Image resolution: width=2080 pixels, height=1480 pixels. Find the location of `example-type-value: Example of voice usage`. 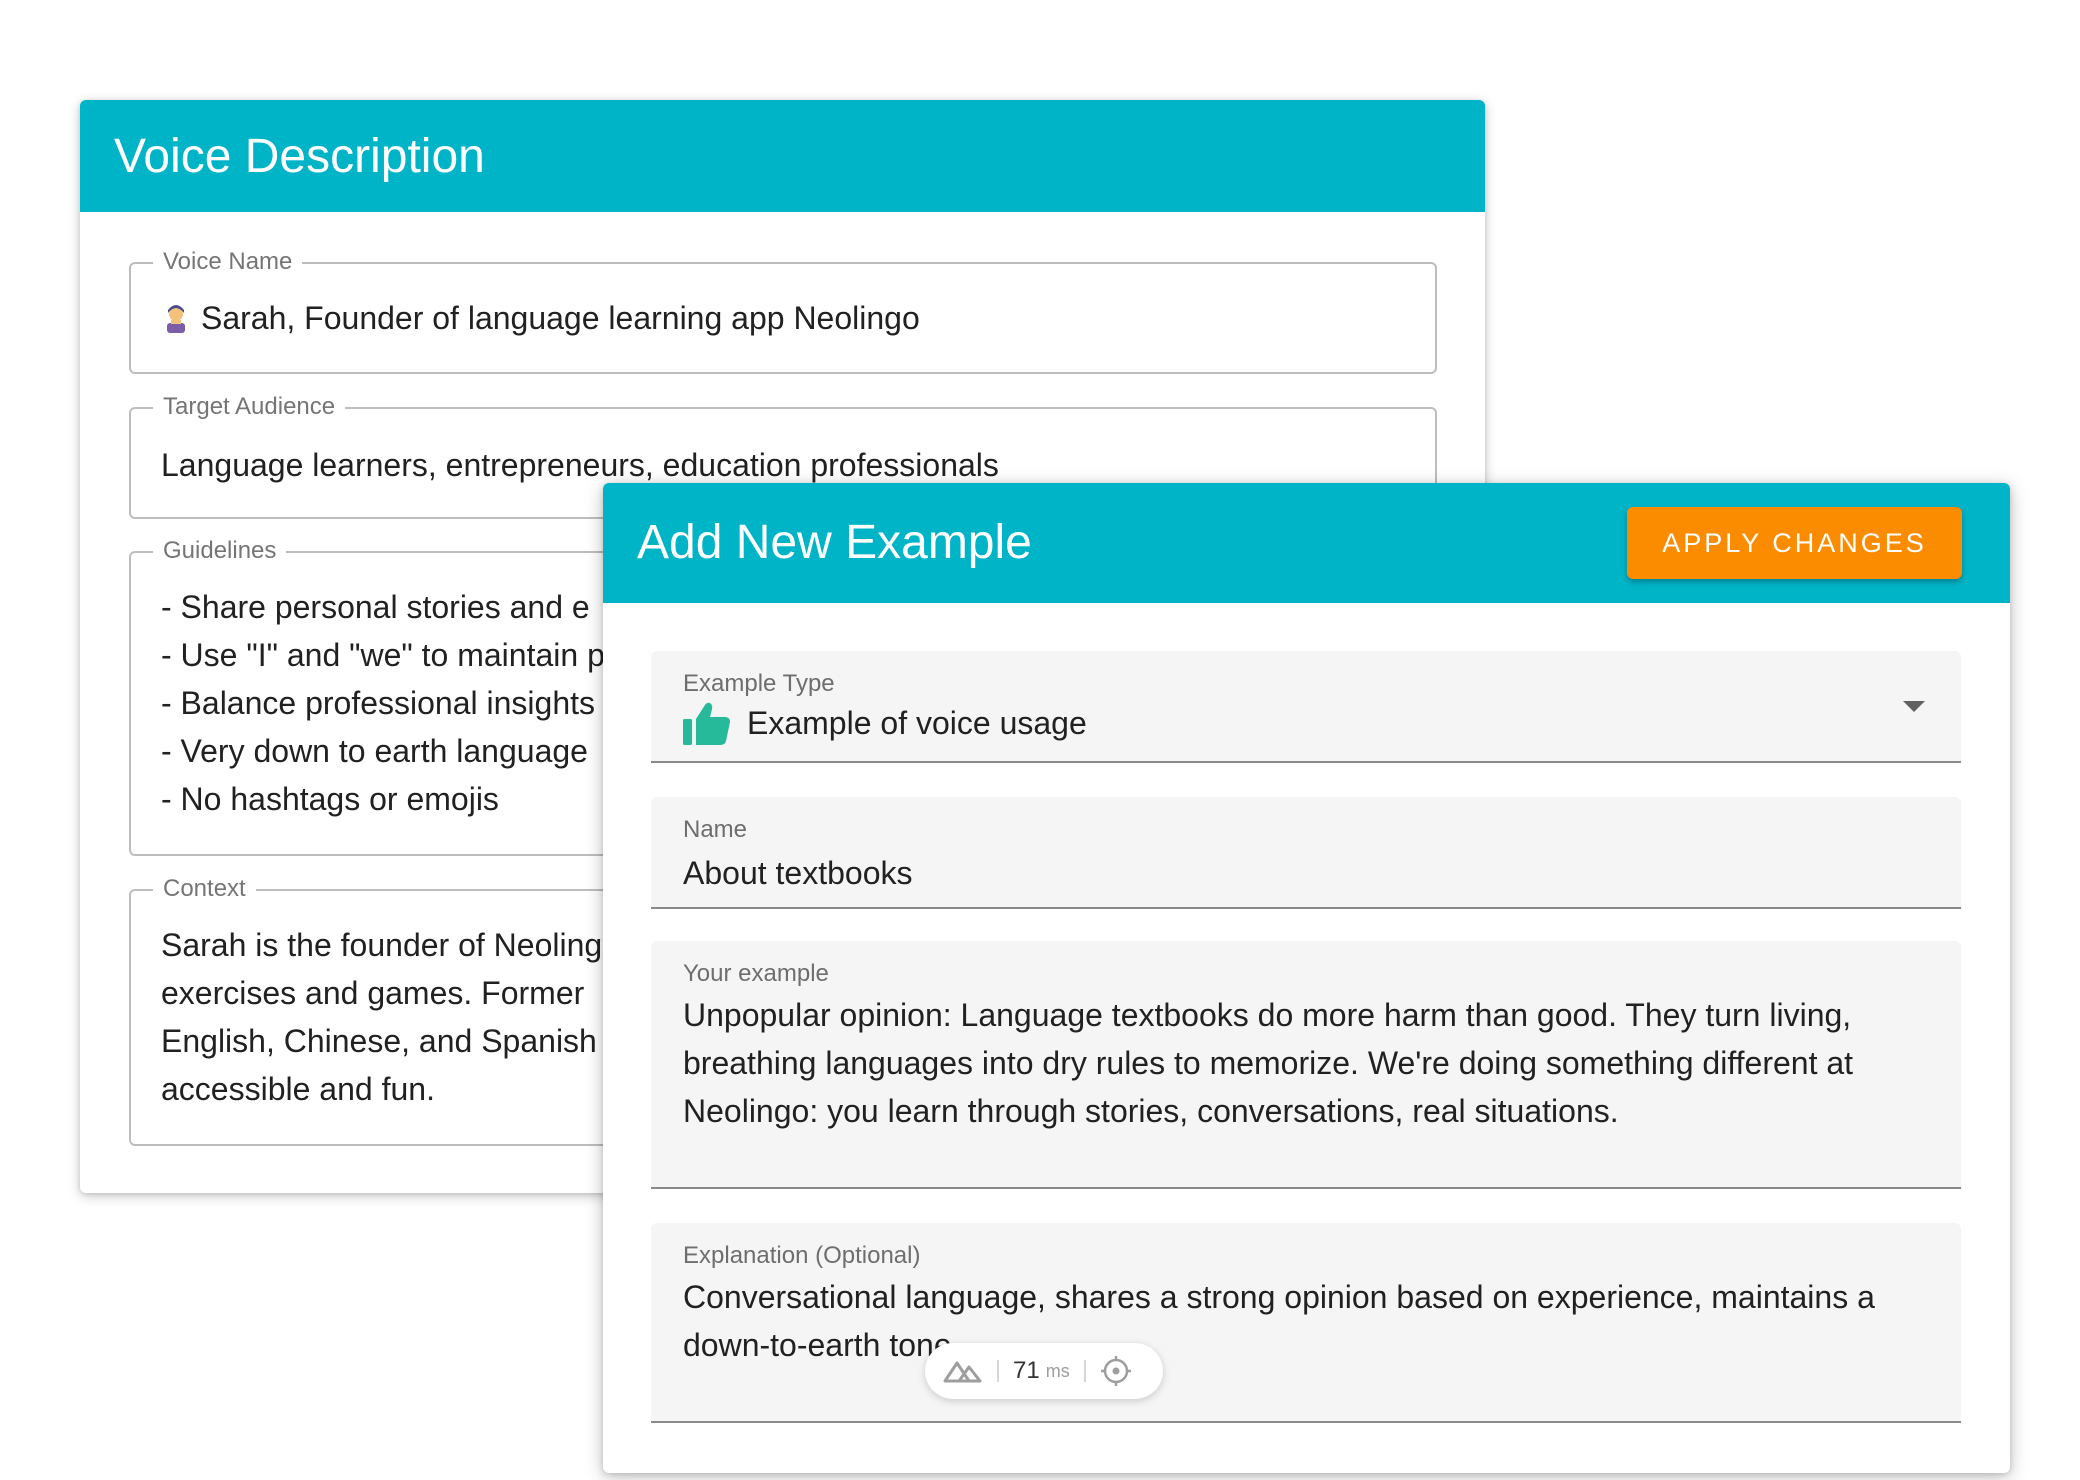

example-type-value: Example of voice usage is located at coordinates (917, 722).